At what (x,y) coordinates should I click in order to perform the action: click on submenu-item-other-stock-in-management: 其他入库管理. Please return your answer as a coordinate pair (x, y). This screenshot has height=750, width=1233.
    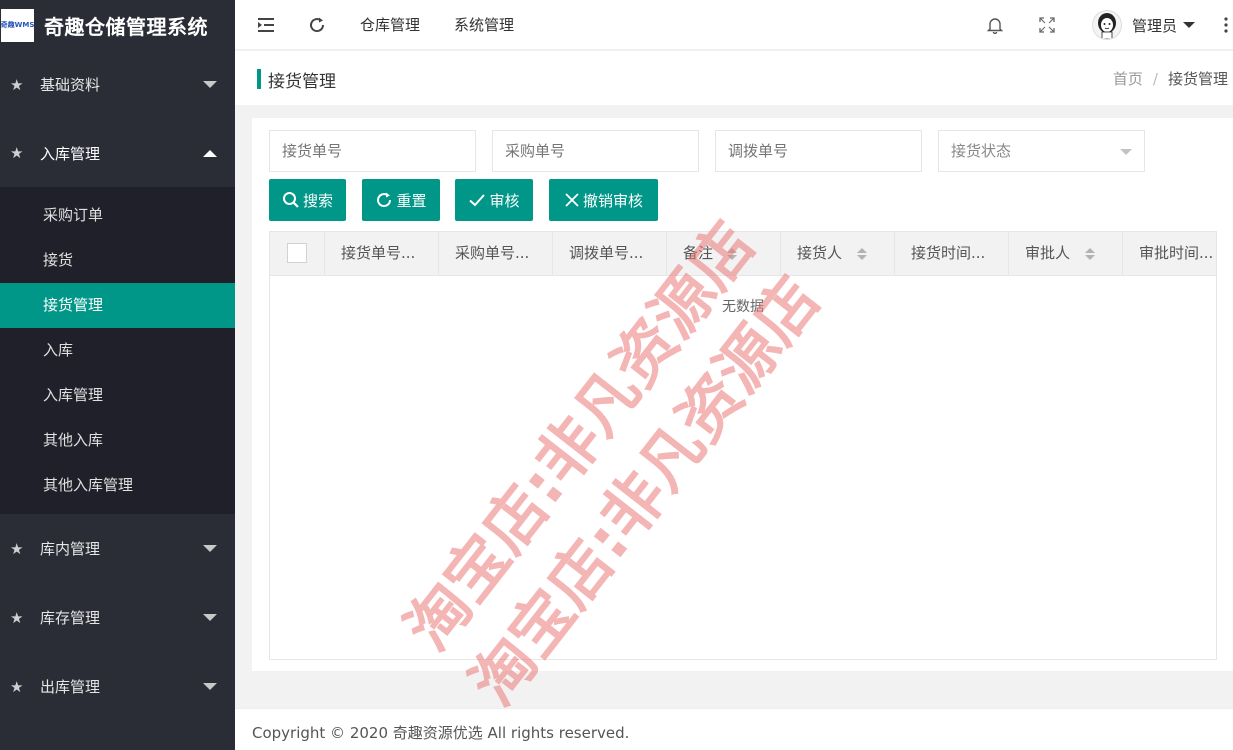
    Looking at the image, I should click on (117, 485).